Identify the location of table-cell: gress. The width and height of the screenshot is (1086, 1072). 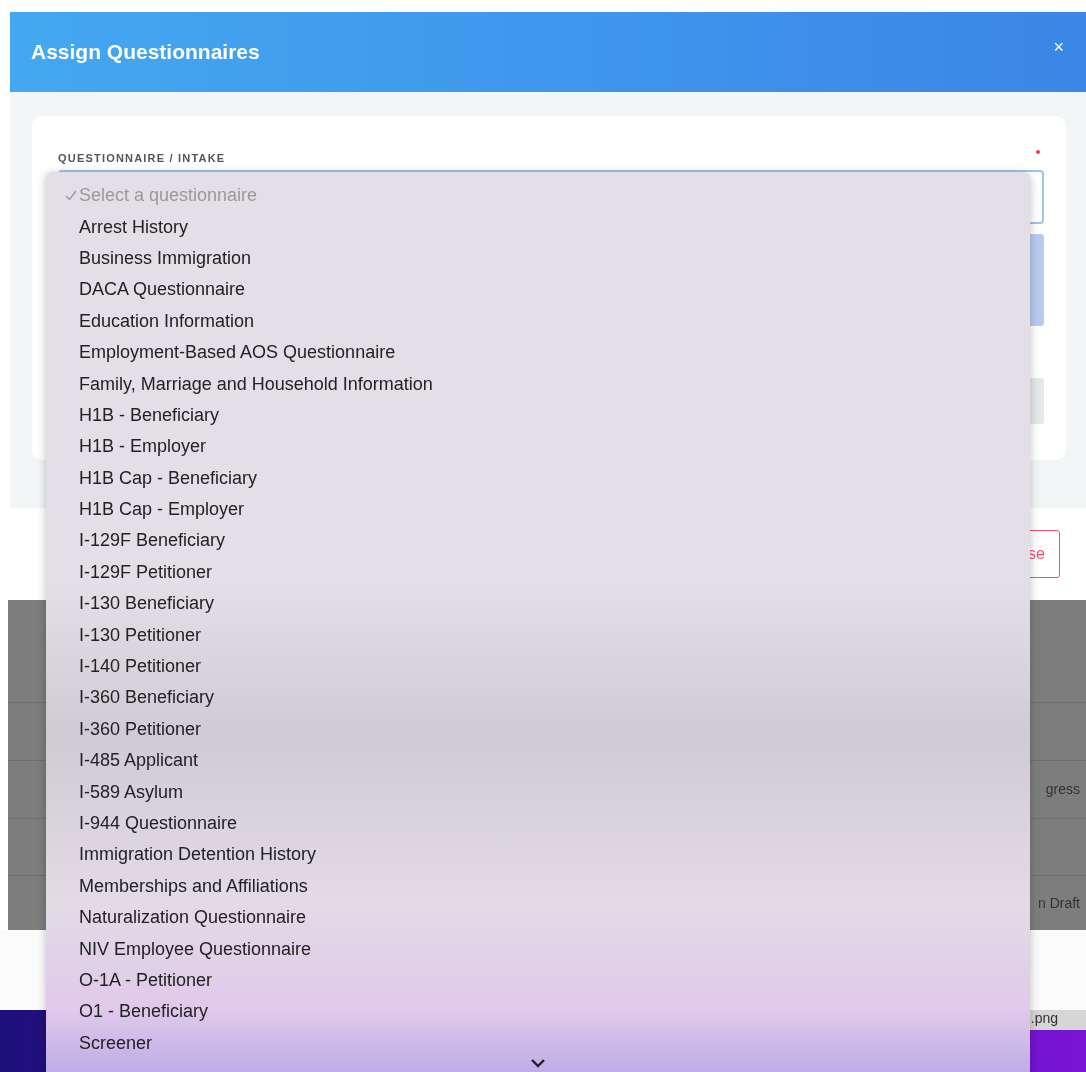
(1062, 789).